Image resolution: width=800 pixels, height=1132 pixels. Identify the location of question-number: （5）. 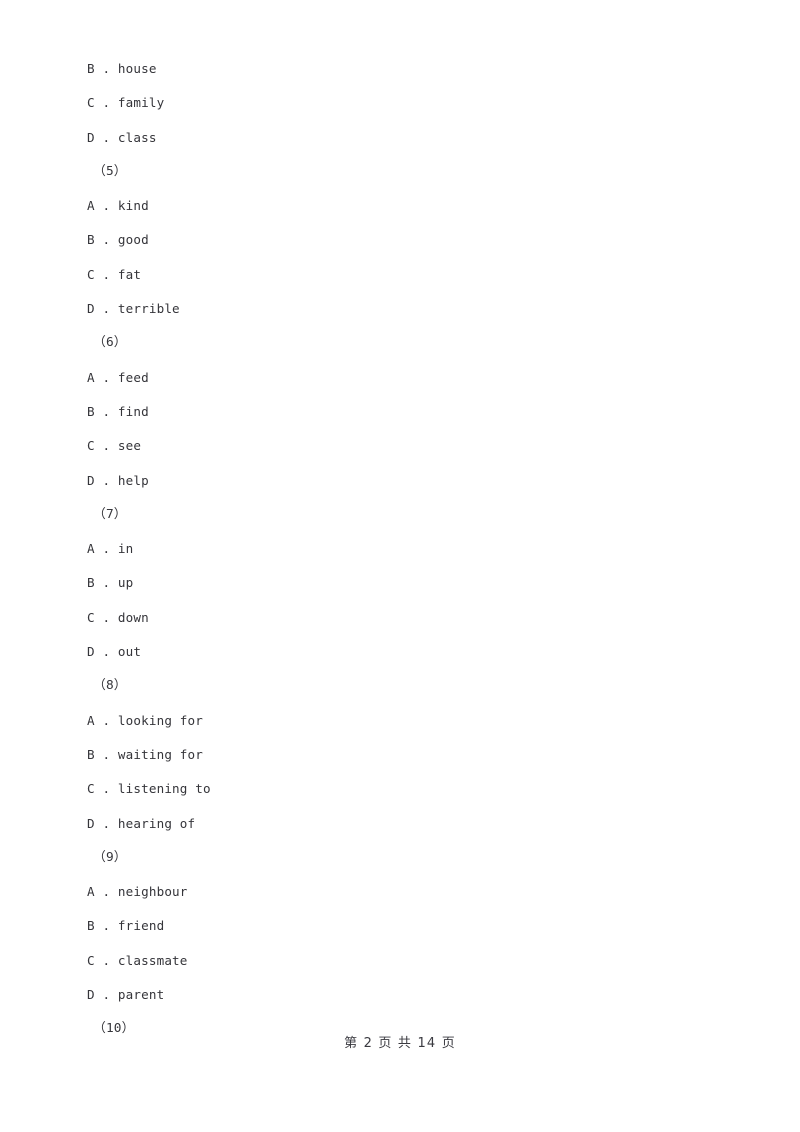
(110, 171).